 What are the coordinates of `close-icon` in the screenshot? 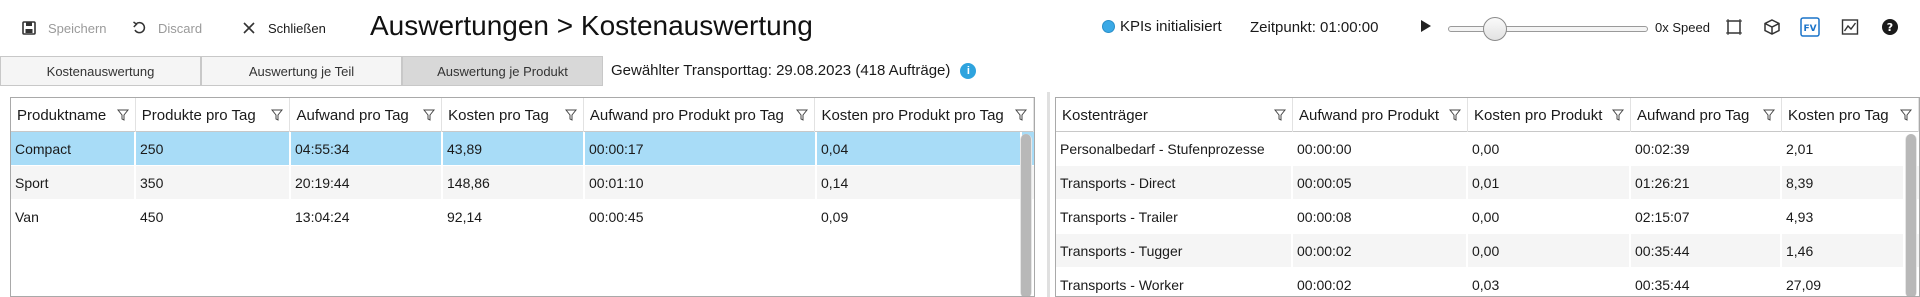 It's located at (249, 28).